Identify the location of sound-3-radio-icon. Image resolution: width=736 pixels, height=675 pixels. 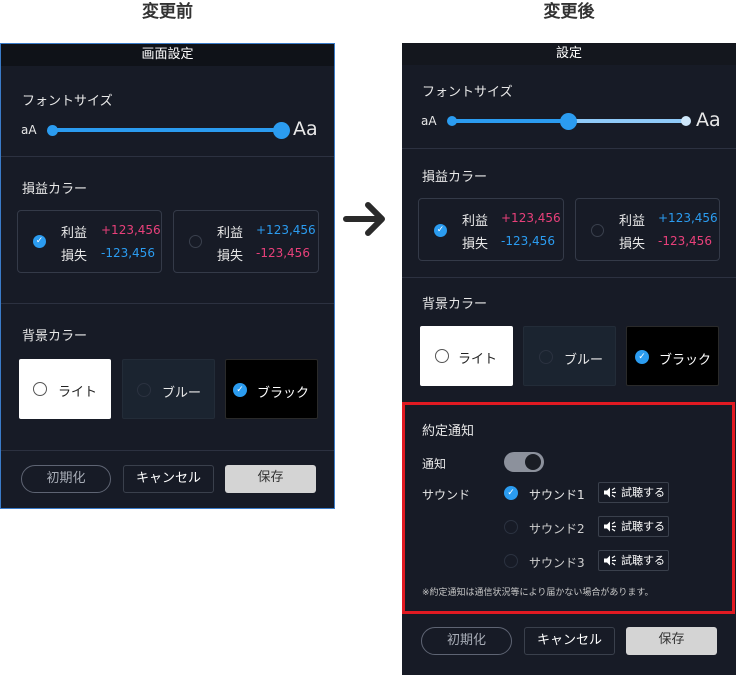
(511, 561).